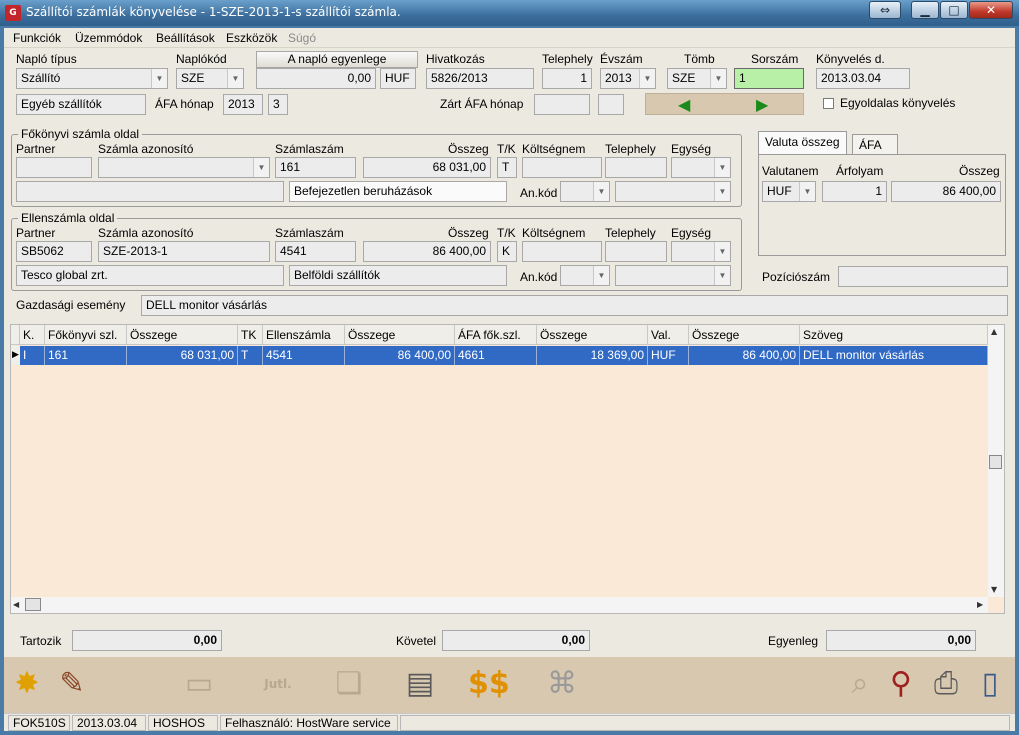  I want to click on el-koltseg-input, so click(562, 251).